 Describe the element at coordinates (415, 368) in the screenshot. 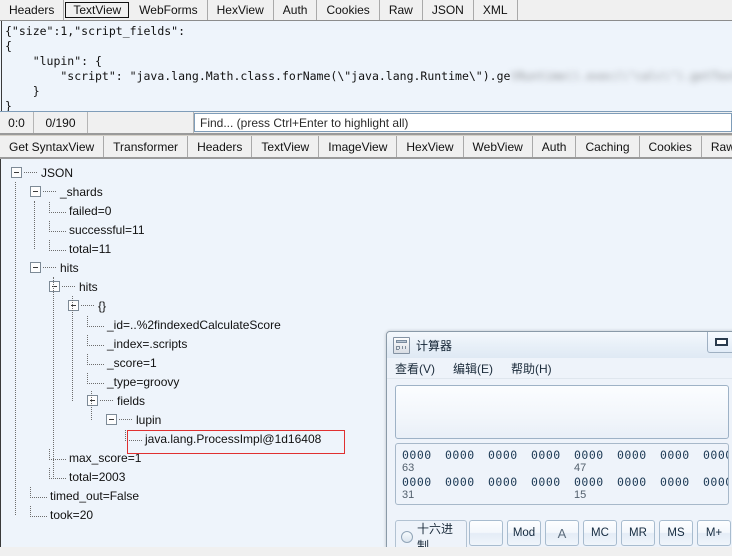

I see `calculator-menu-item-0: 查看(V)` at that location.